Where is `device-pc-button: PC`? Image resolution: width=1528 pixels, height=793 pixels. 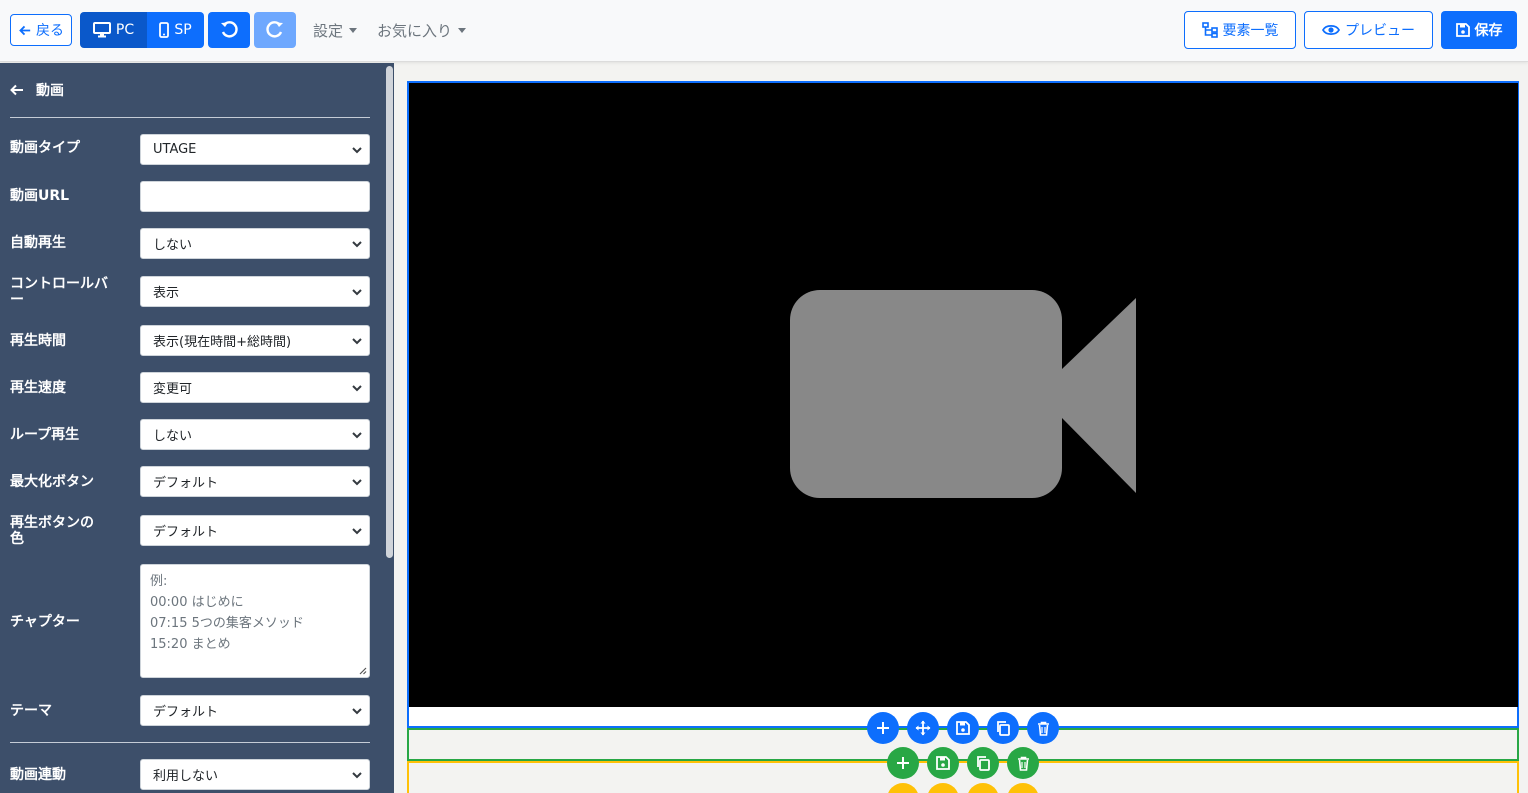
device-pc-button: PC is located at coordinates (113, 30).